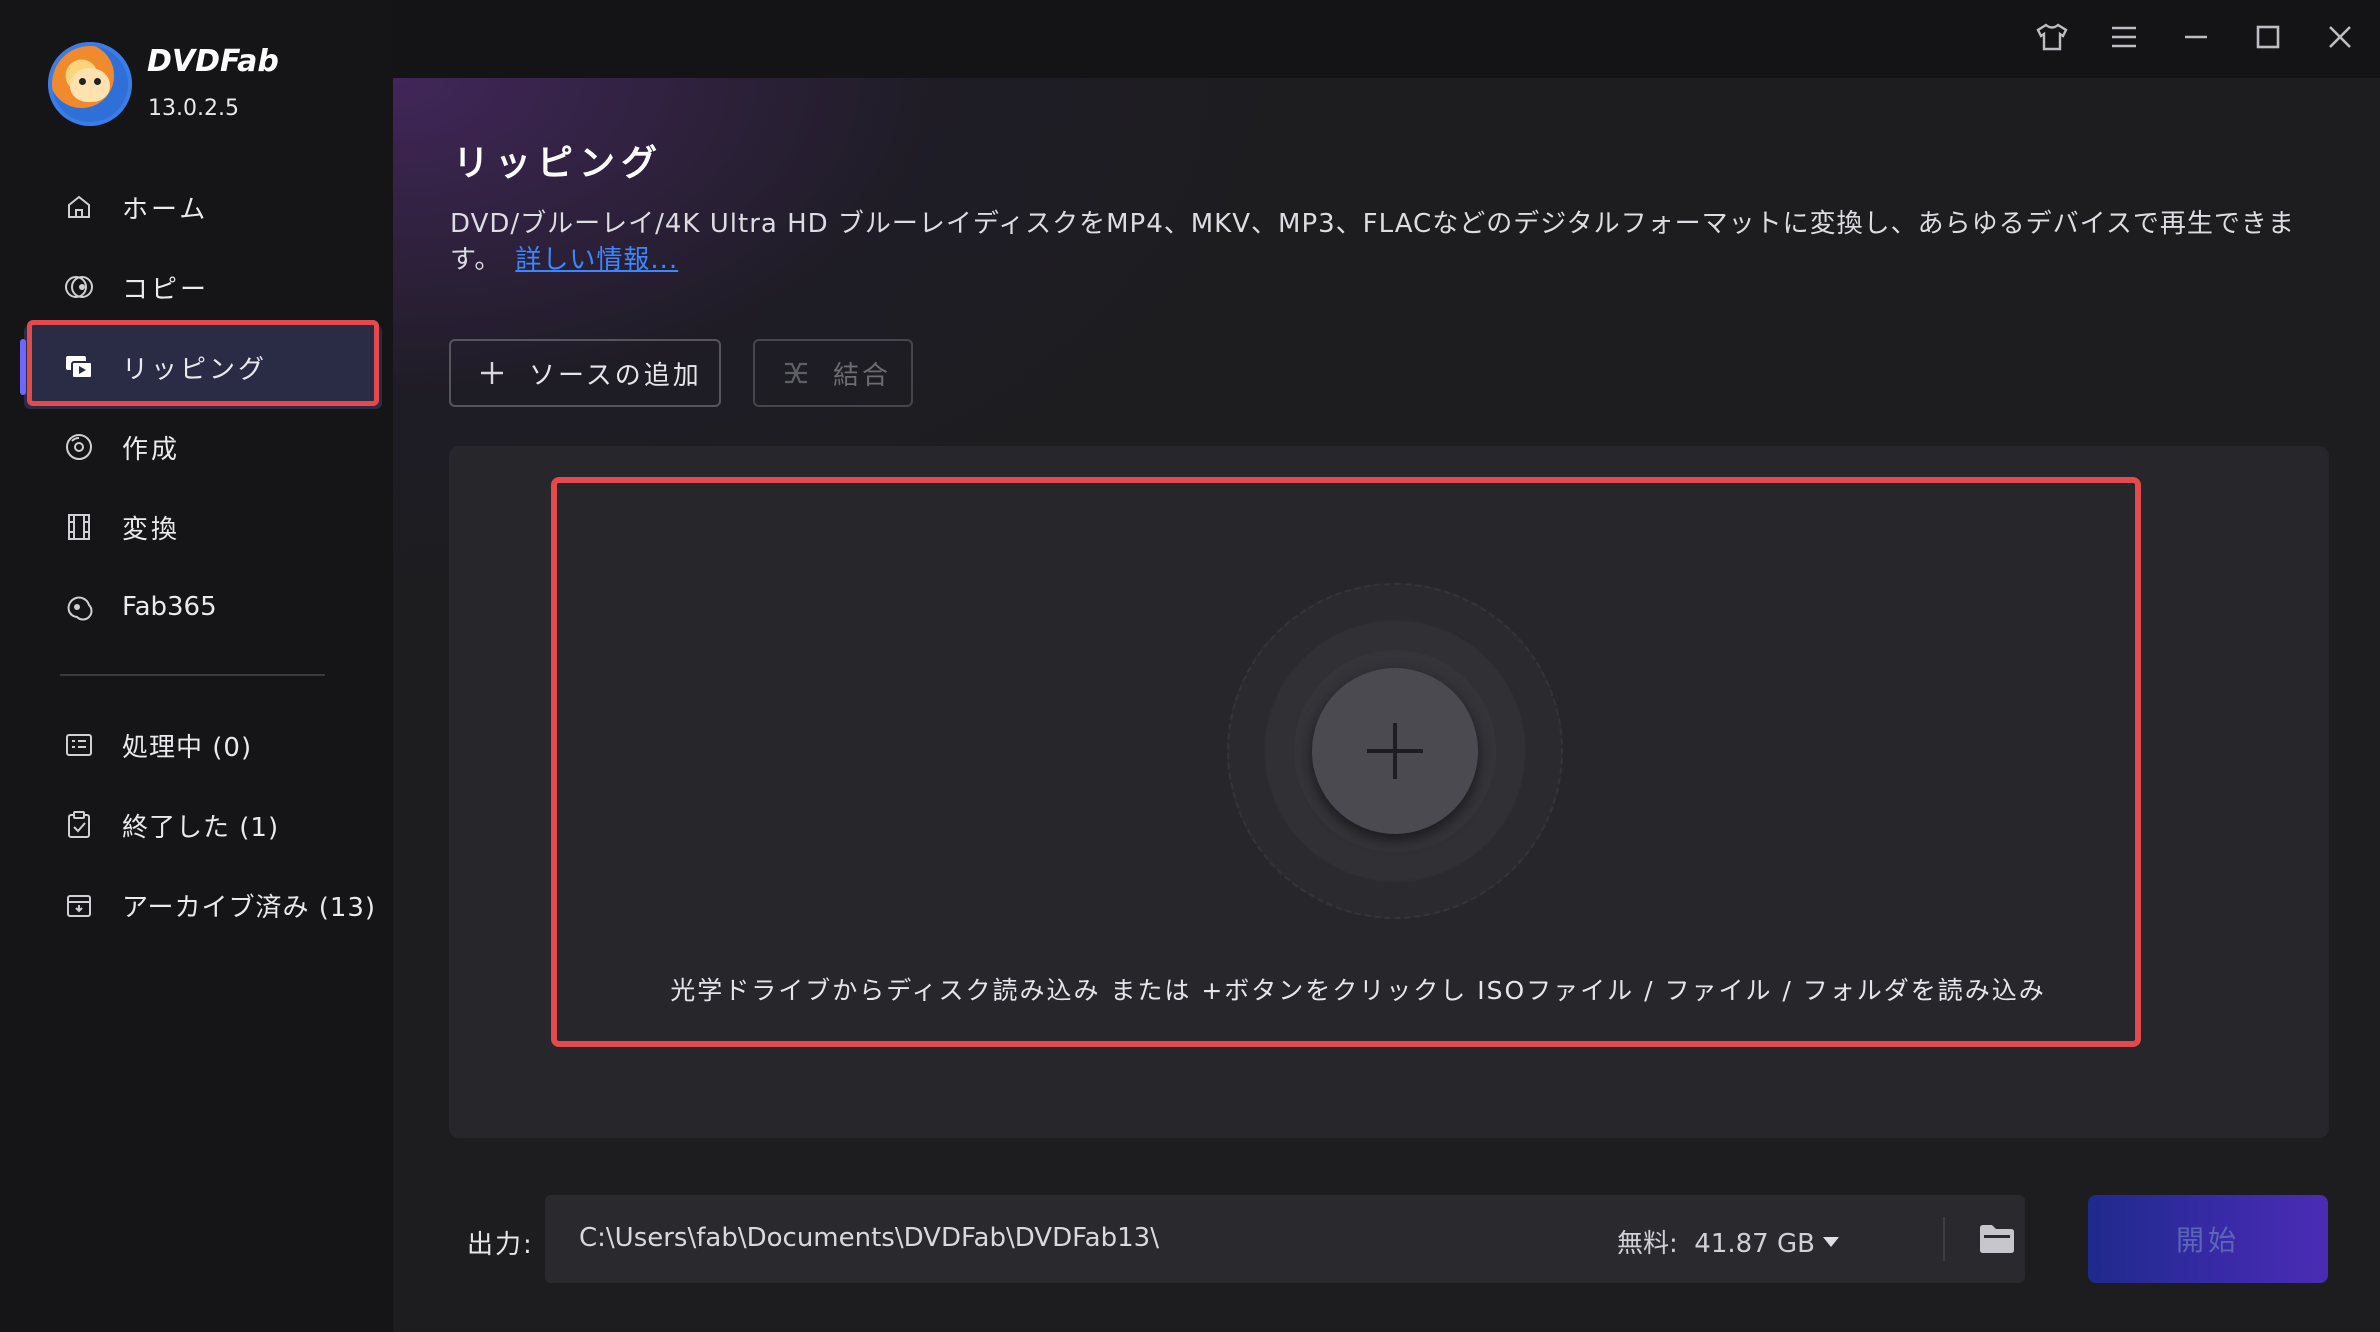 This screenshot has width=2380, height=1332. Describe the element at coordinates (492, 373) in the screenshot. I see `plus-icon` at that location.